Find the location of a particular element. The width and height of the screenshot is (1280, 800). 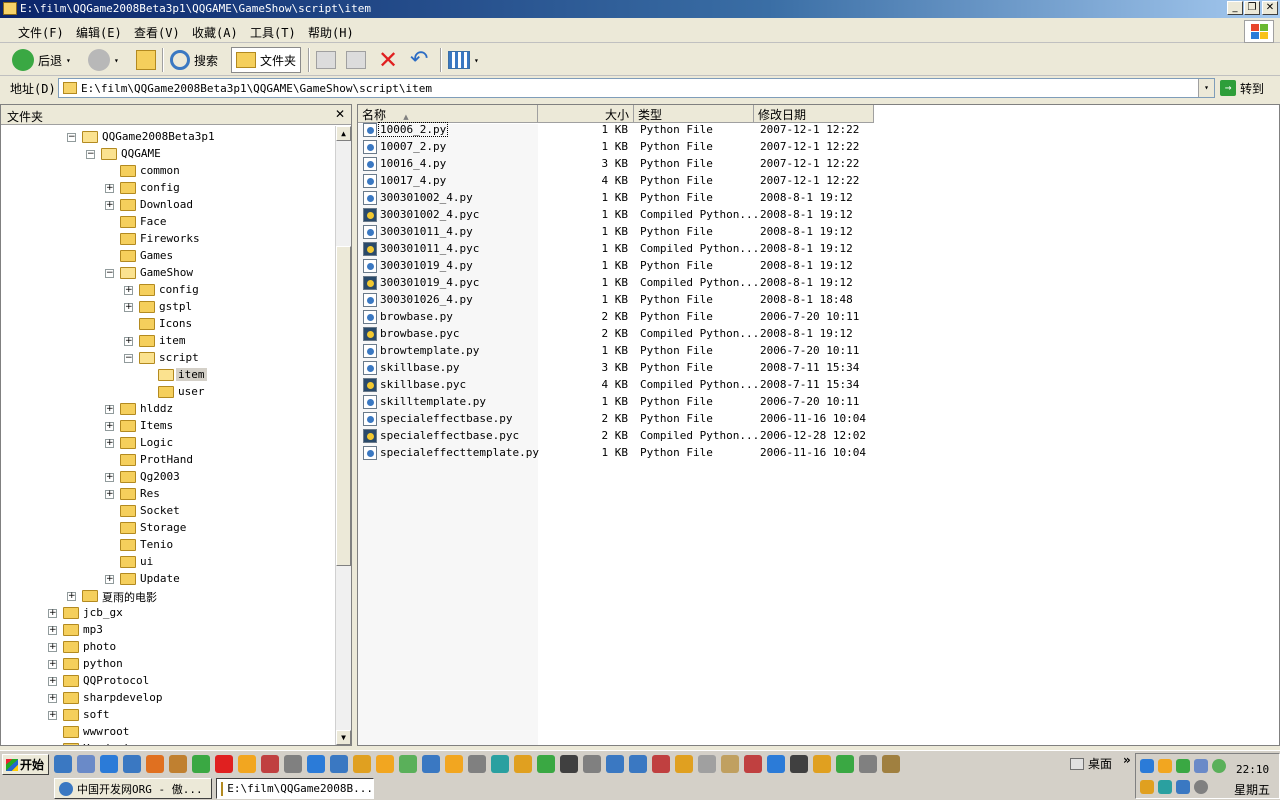

back-dropdown-icon: ▾ is located at coordinates (68, 60).